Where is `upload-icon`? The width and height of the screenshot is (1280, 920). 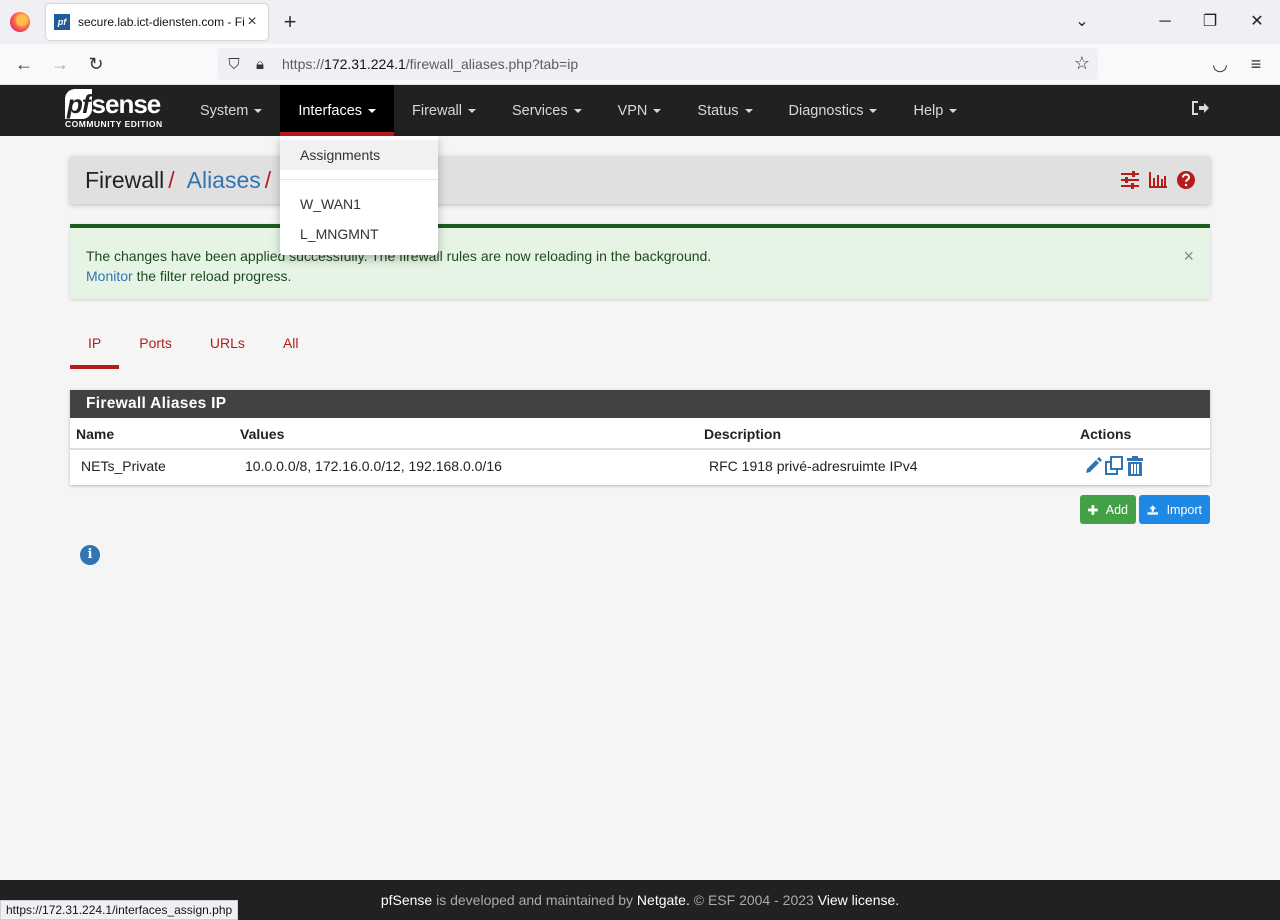
upload-icon is located at coordinates (1152, 509).